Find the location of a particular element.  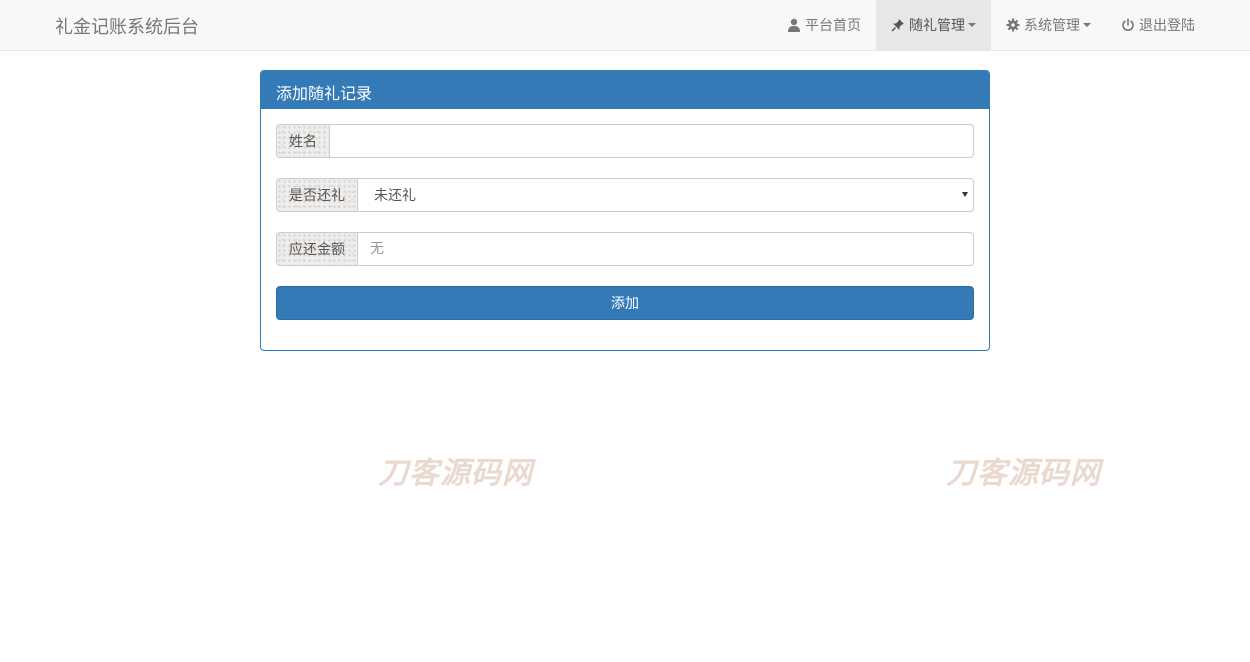

name-input-group: 姓名 is located at coordinates (625, 141).